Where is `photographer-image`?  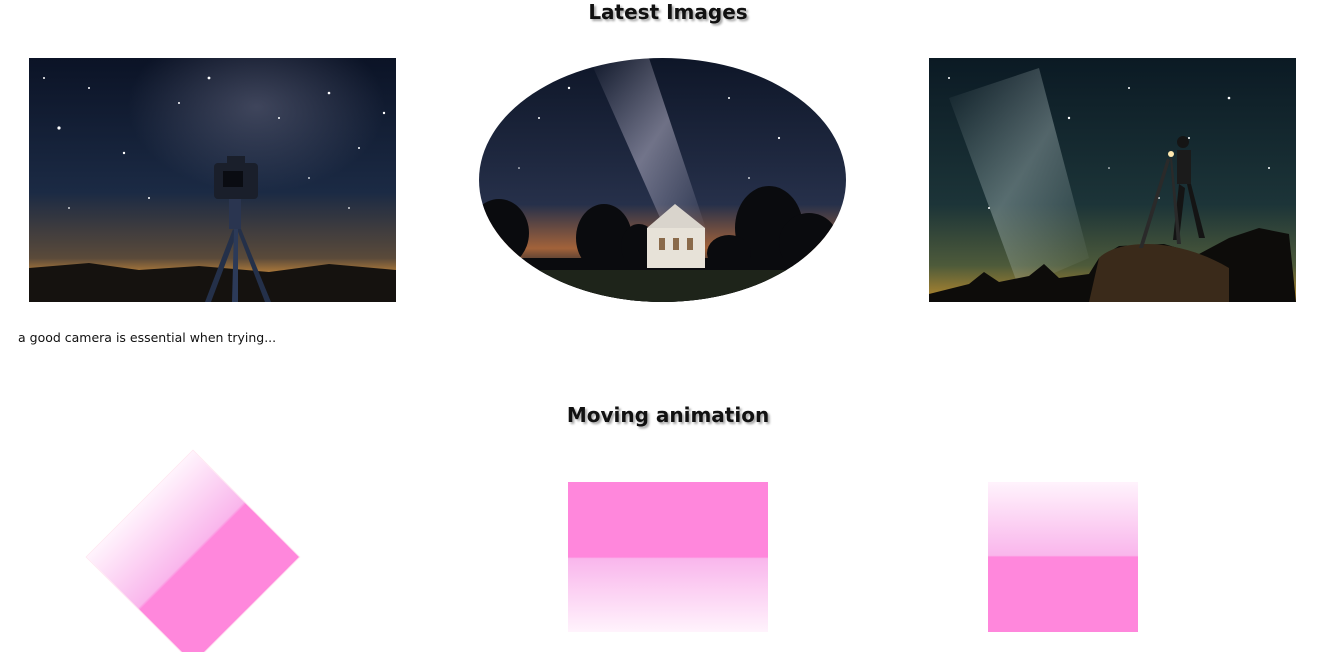 photographer-image is located at coordinates (1112, 180).